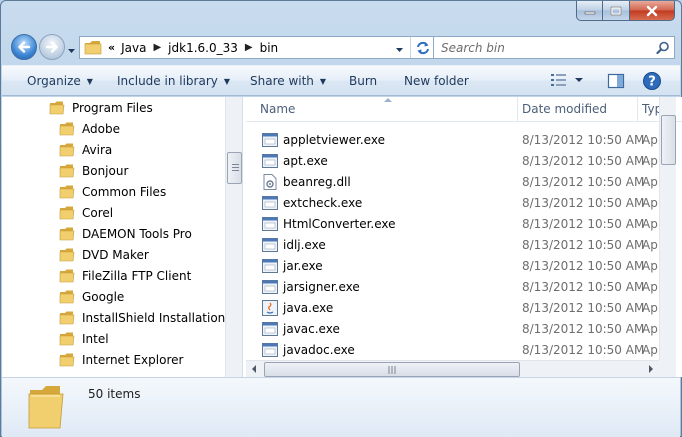  What do you see at coordinates (133, 48) in the screenshot?
I see `breadcrumb-item-java: Java` at bounding box center [133, 48].